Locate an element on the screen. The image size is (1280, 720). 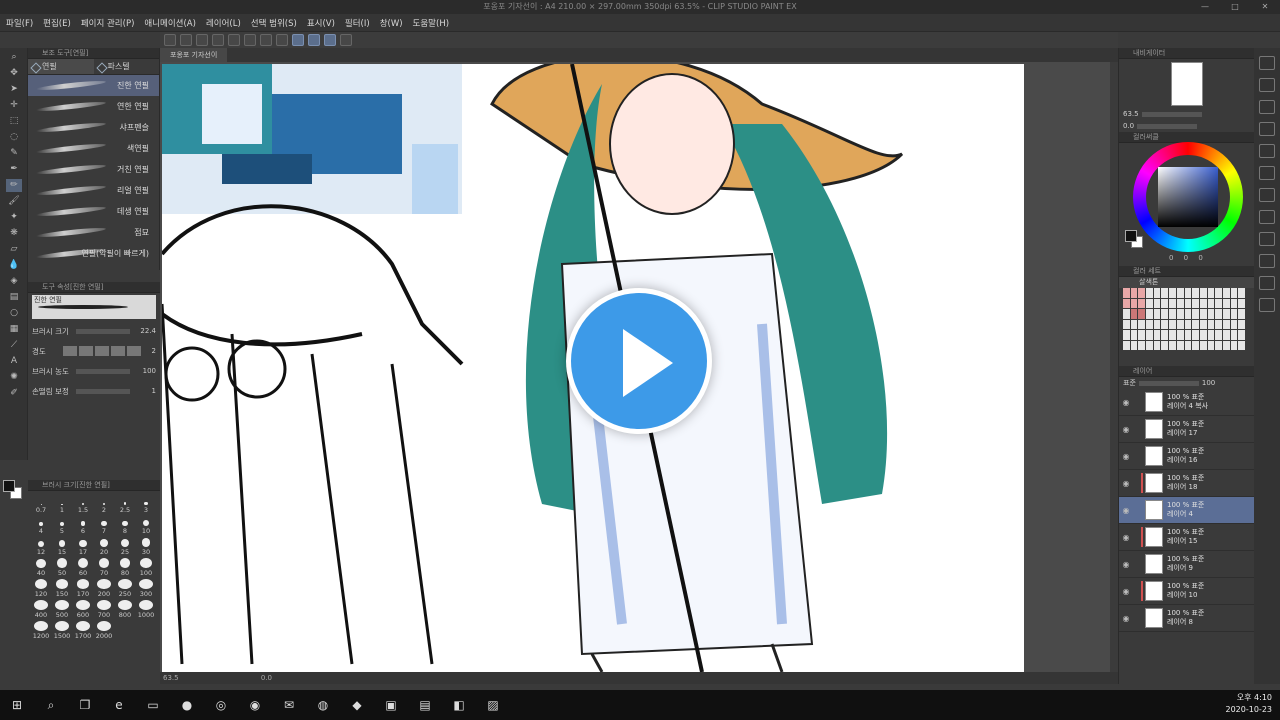
layer-row: ◉ 100 % 표준 레이어 17 is located at coordinates (1186, 429).